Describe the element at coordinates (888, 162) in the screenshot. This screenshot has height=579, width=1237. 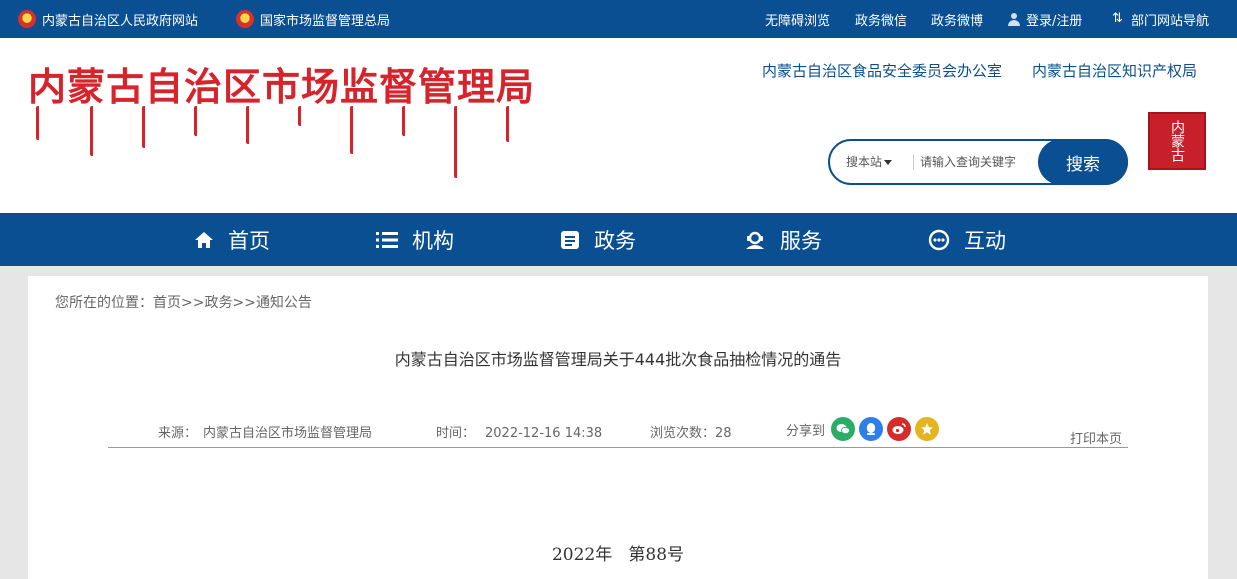
I see `caret-down-icon` at that location.